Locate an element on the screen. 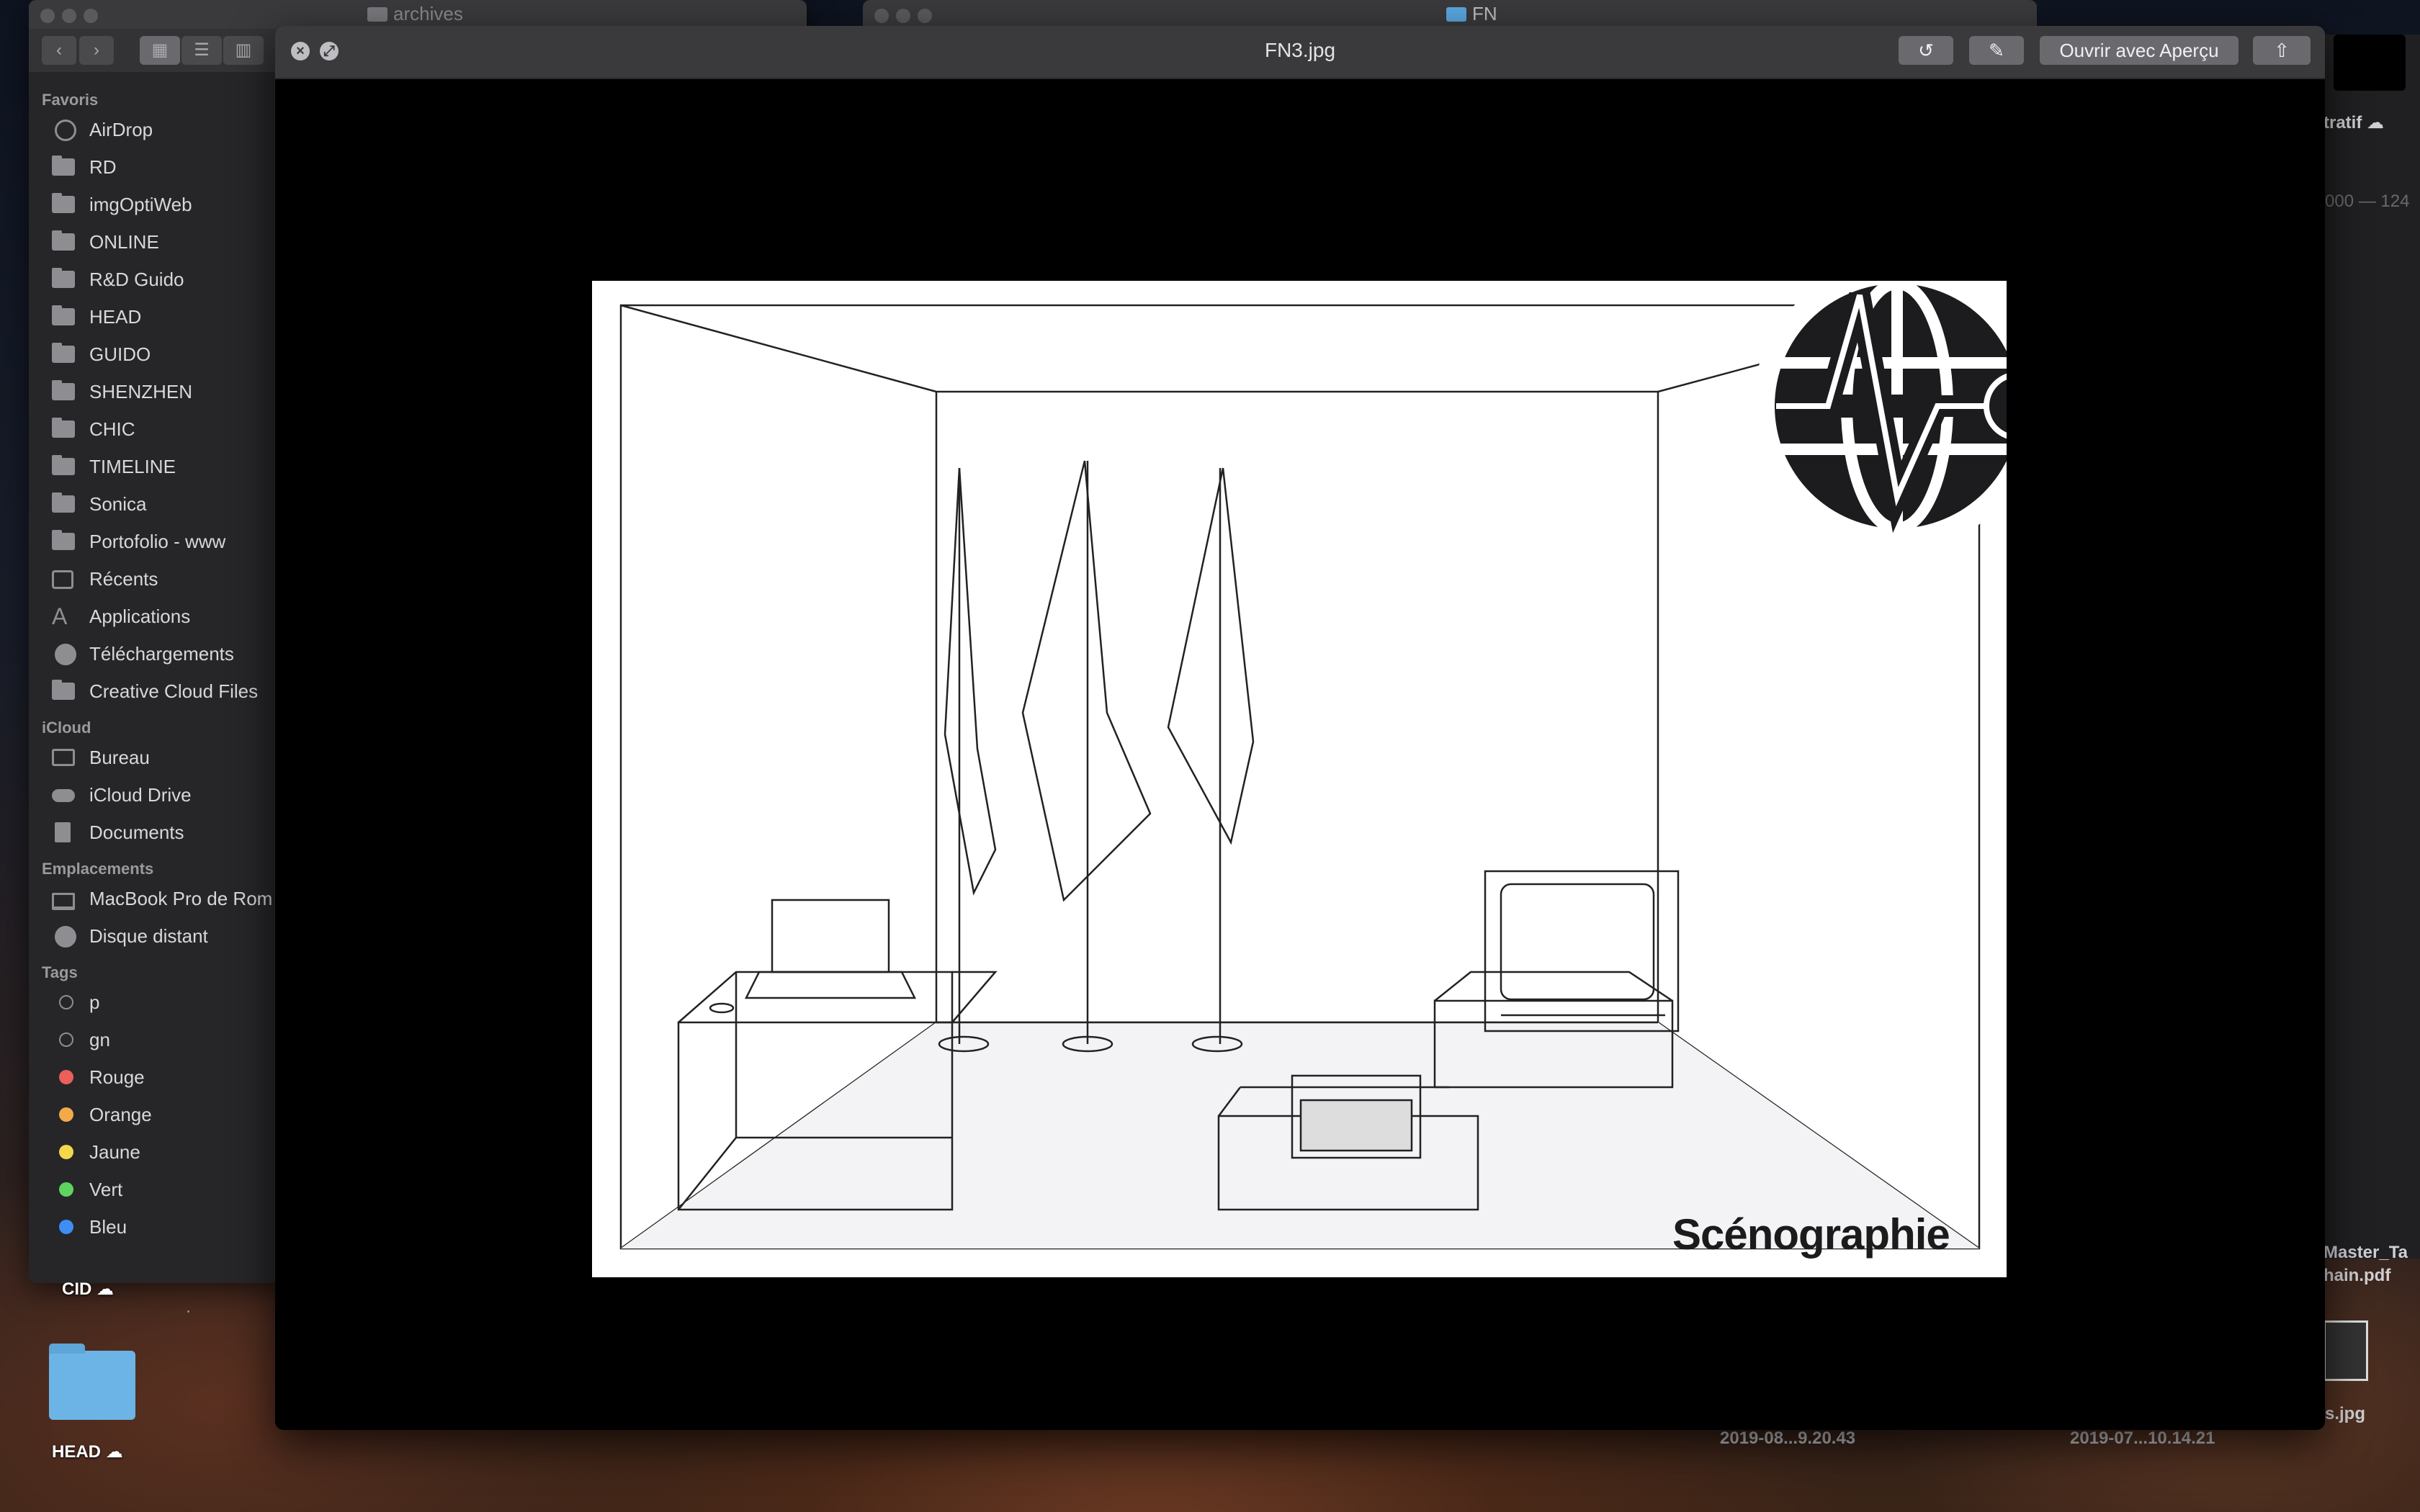  sidebar-item-bureau: Bureau is located at coordinates (151, 757).